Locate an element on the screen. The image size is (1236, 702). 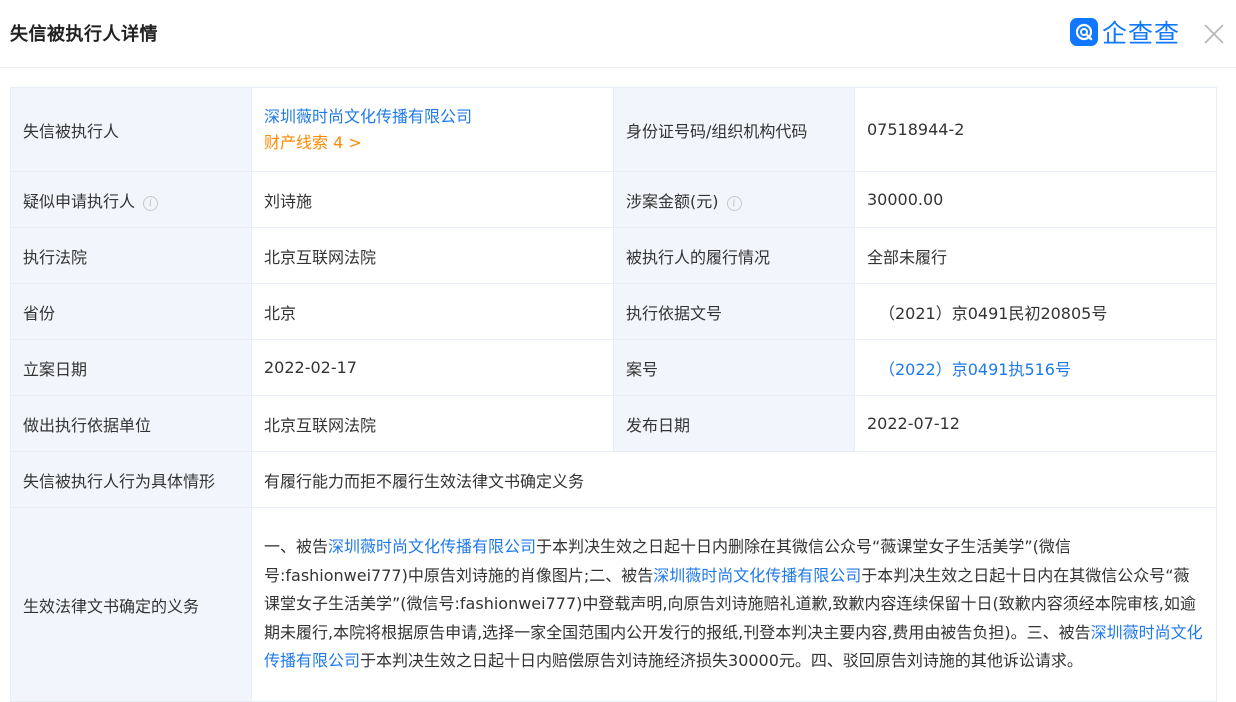
basis-number-value: （2021）京0491民初20805号 is located at coordinates (1035, 311).